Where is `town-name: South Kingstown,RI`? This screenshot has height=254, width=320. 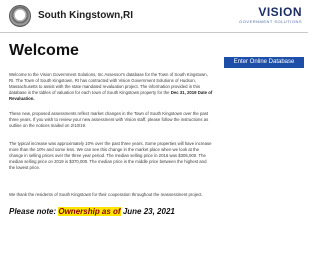
town-name: South Kingstown,RI is located at coordinates (85, 15).